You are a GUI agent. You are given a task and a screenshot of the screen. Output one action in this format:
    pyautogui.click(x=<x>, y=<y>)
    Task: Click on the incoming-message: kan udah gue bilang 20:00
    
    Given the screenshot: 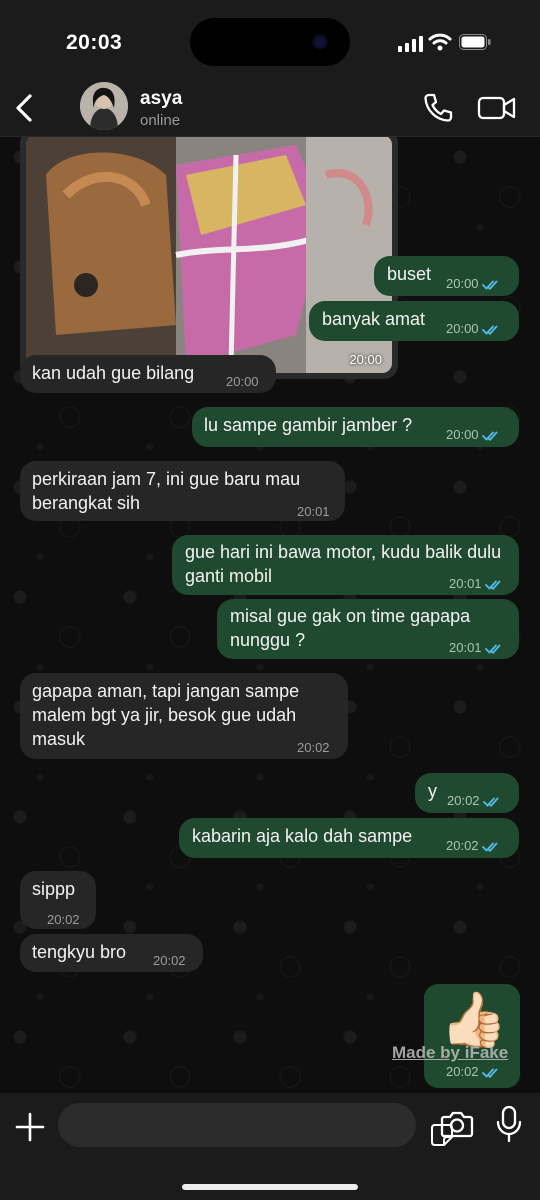 What is the action you would take?
    pyautogui.click(x=148, y=374)
    